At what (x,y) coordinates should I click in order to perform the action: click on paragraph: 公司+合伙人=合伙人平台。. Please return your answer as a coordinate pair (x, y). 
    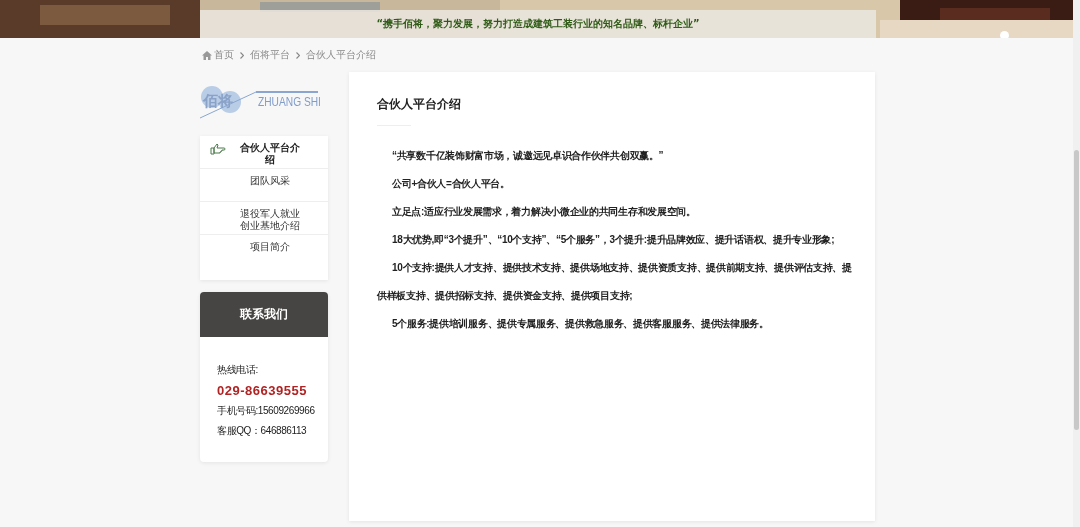
    Looking at the image, I should click on (451, 184).